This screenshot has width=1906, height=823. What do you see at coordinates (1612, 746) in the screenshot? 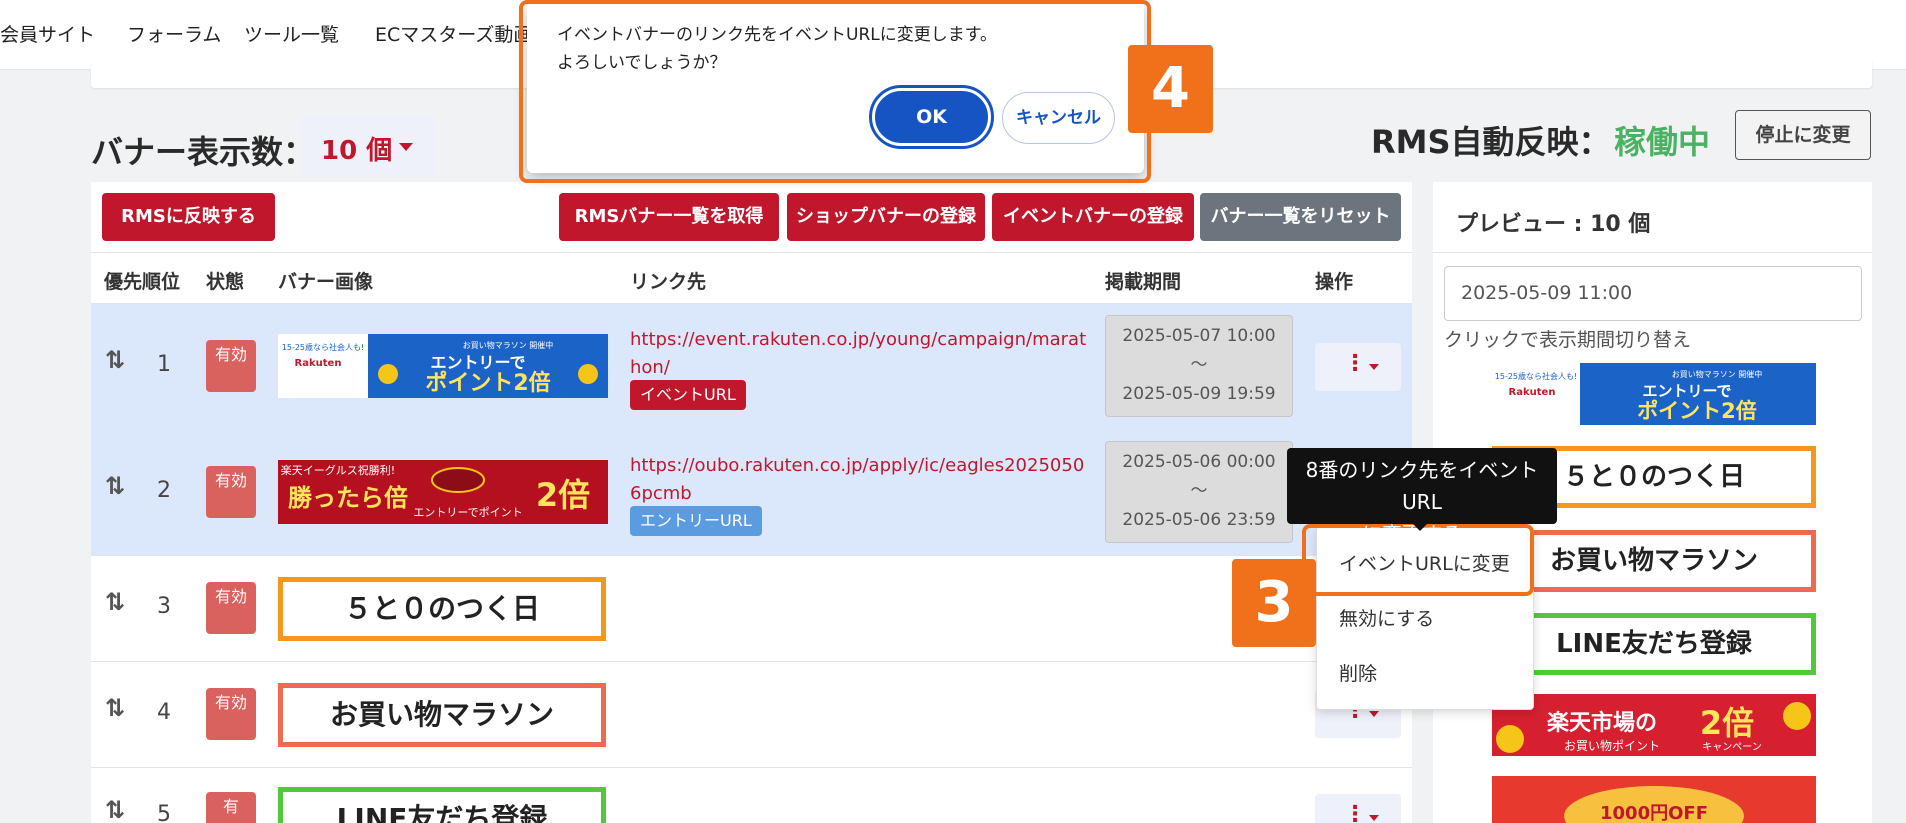
I see `banner-text: お買い物ポイント` at bounding box center [1612, 746].